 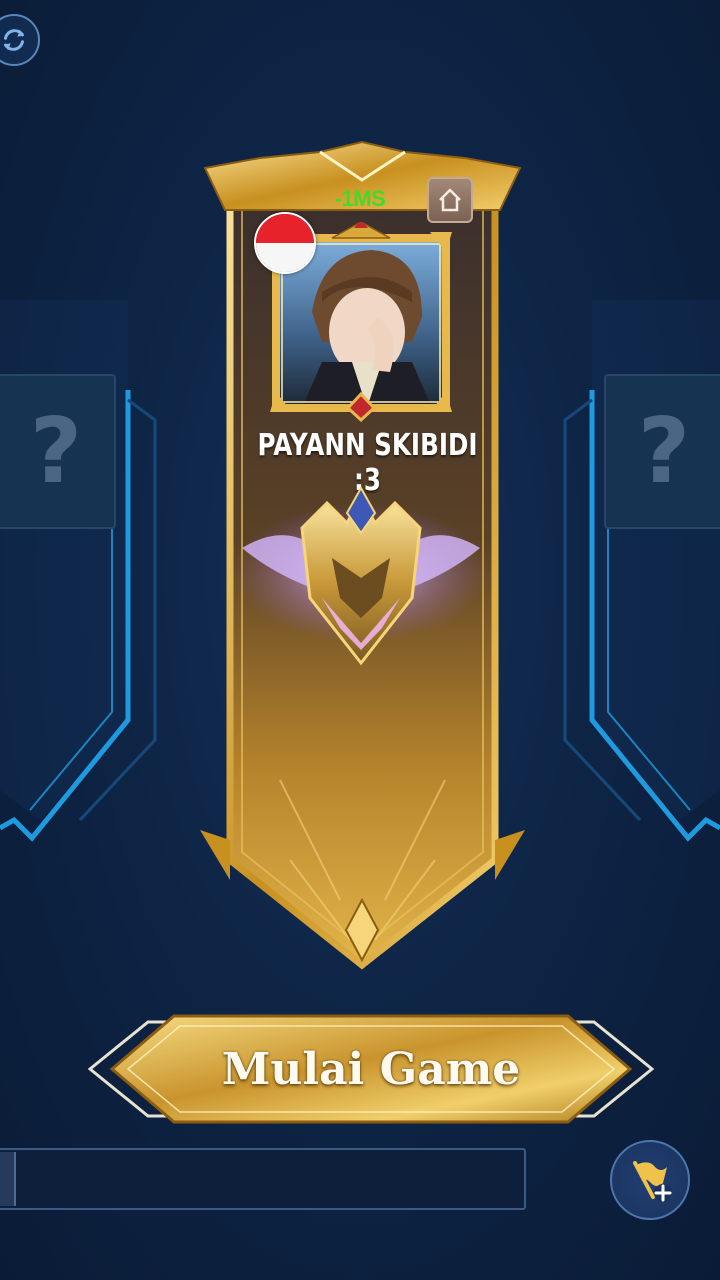 I want to click on left-slot-question-mark: ?, so click(x=56, y=451).